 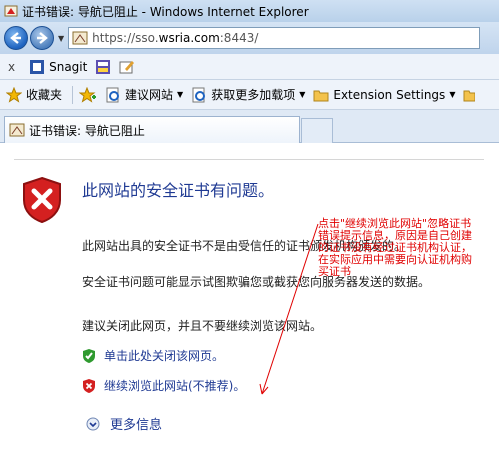 I want to click on folder-button, so click(x=469, y=95).